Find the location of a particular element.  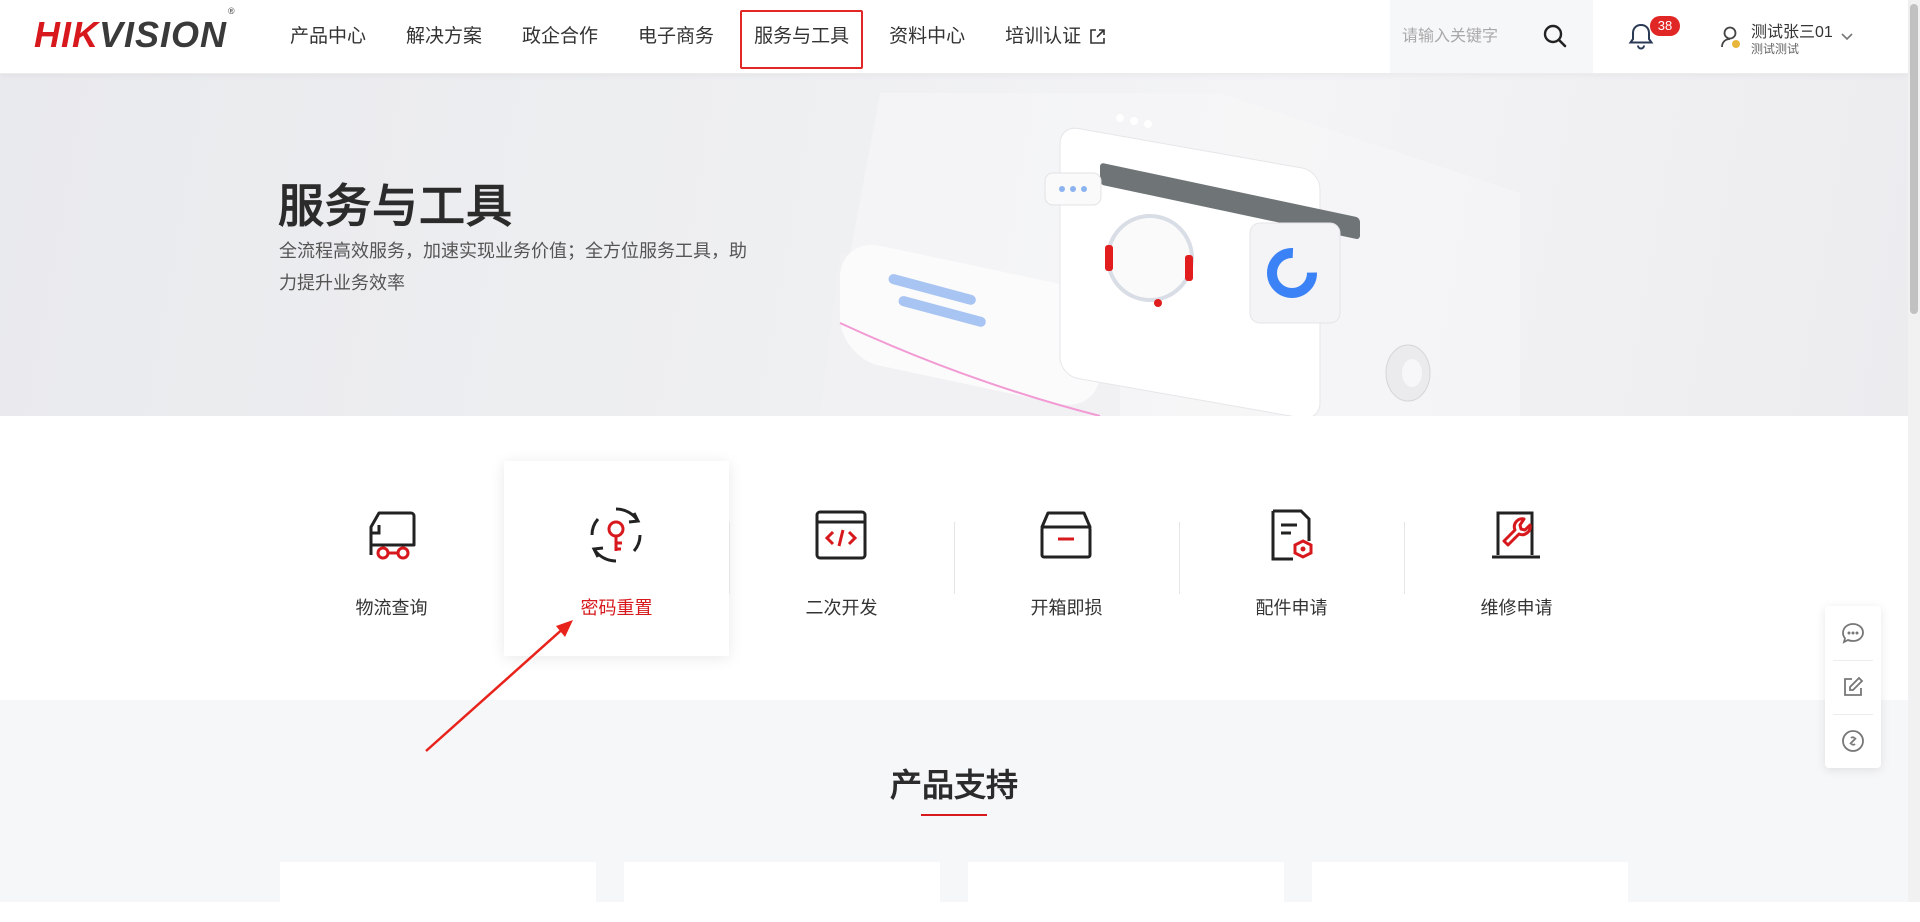

user-icon is located at coordinates (1731, 39).